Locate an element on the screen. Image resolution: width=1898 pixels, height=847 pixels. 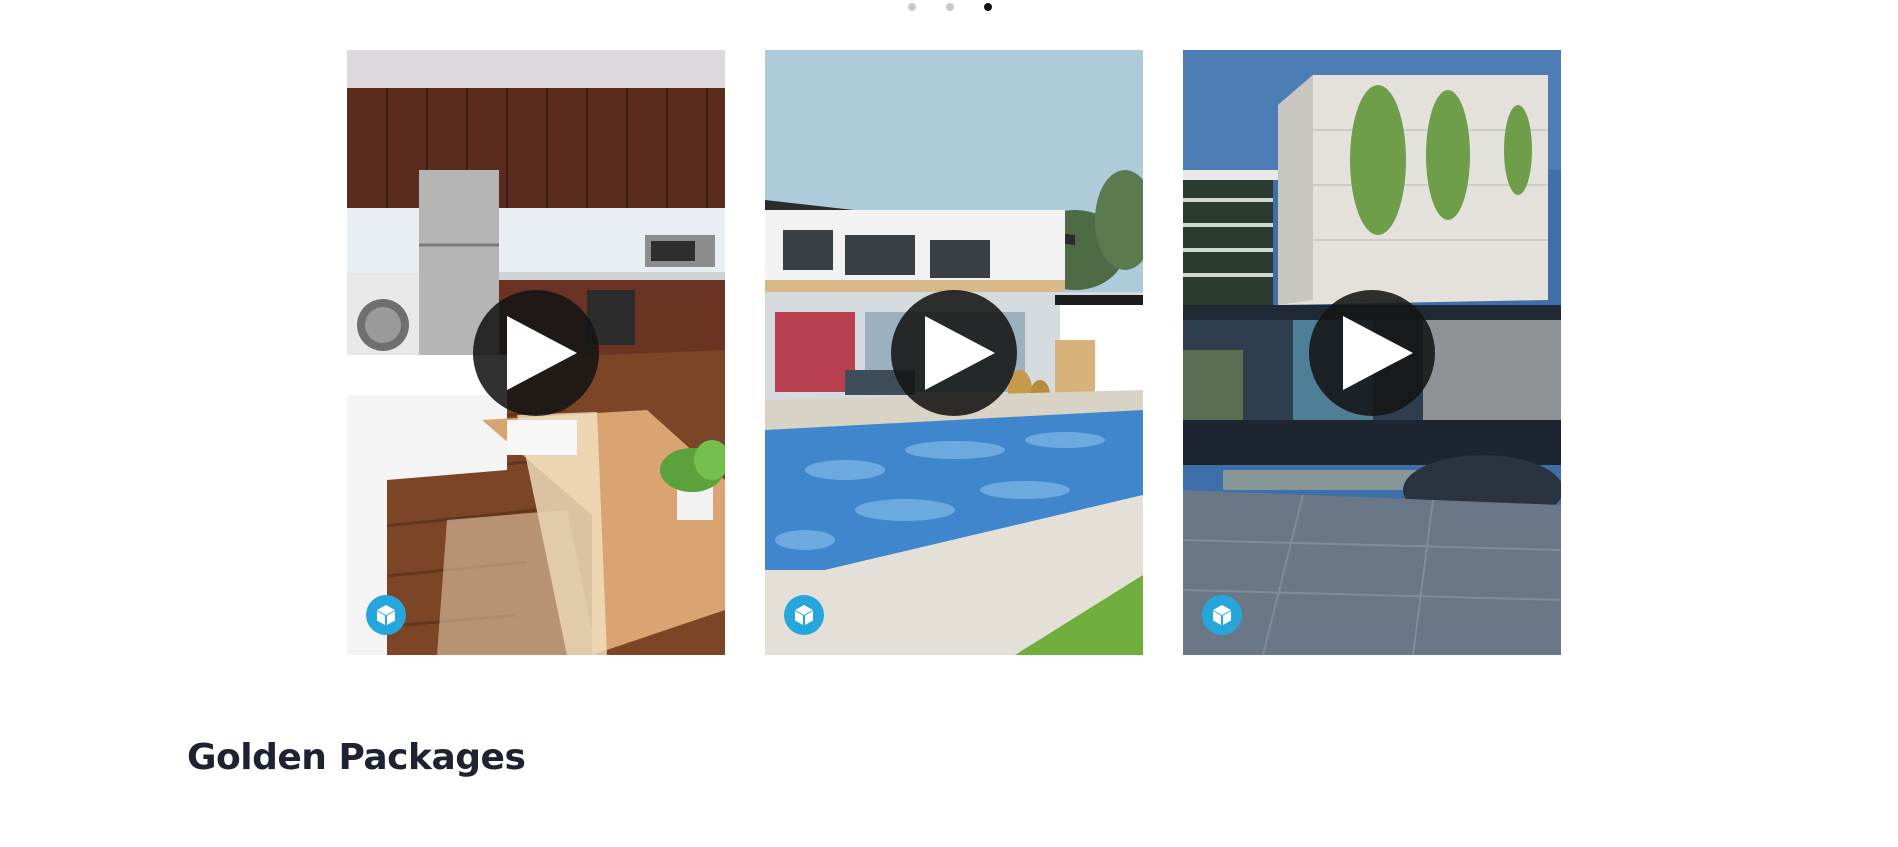
video-card-kitchen is located at coordinates (536, 352).